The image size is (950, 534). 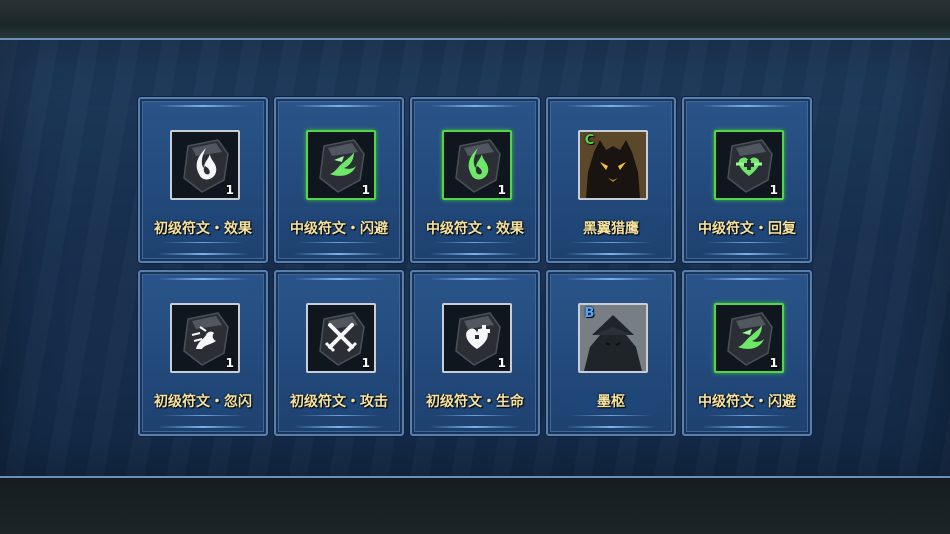 I want to click on reward-item-card: 1 初级符文・生命, so click(x=475, y=353).